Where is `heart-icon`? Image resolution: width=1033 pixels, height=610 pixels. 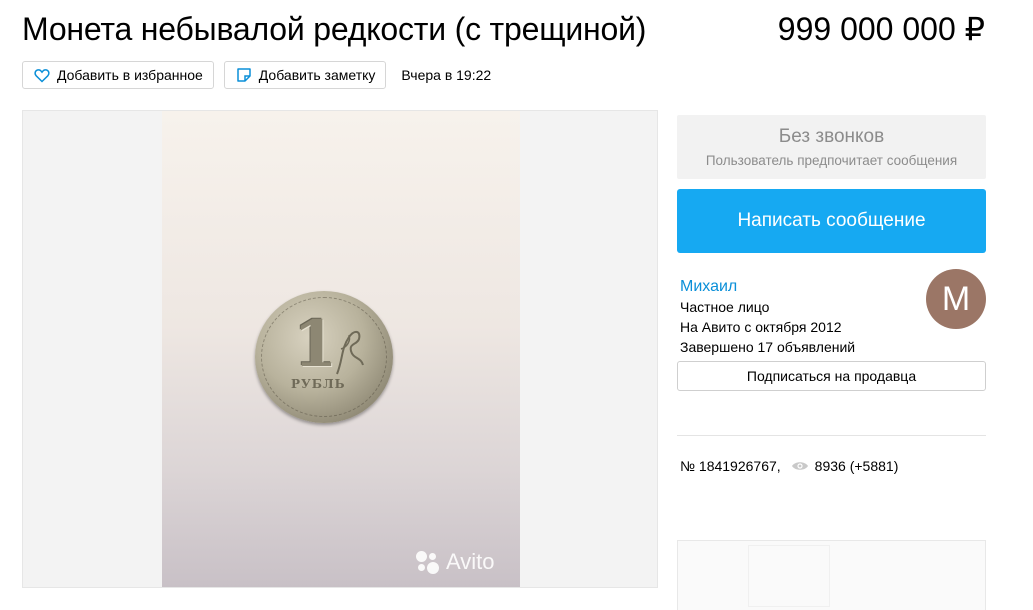
heart-icon is located at coordinates (42, 75).